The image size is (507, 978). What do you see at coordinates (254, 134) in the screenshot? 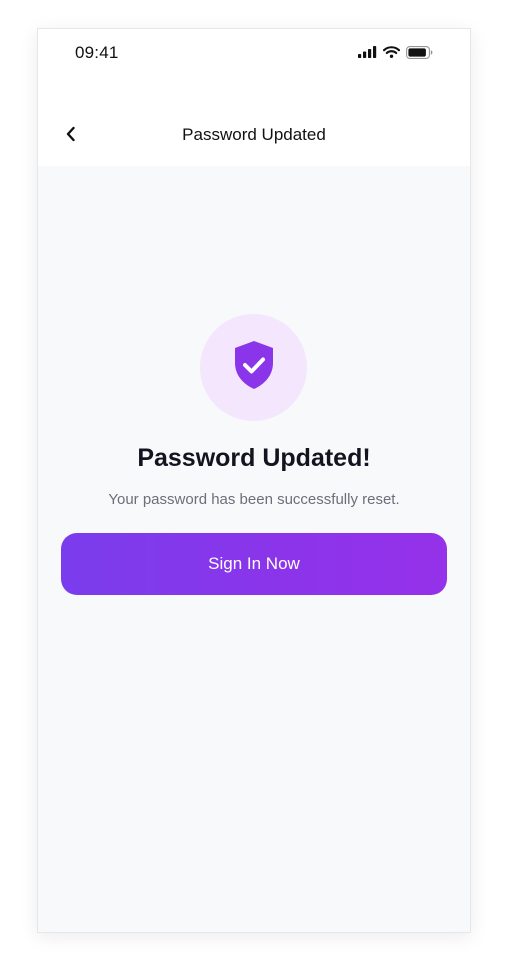
I see `page-title: Password Updated` at bounding box center [254, 134].